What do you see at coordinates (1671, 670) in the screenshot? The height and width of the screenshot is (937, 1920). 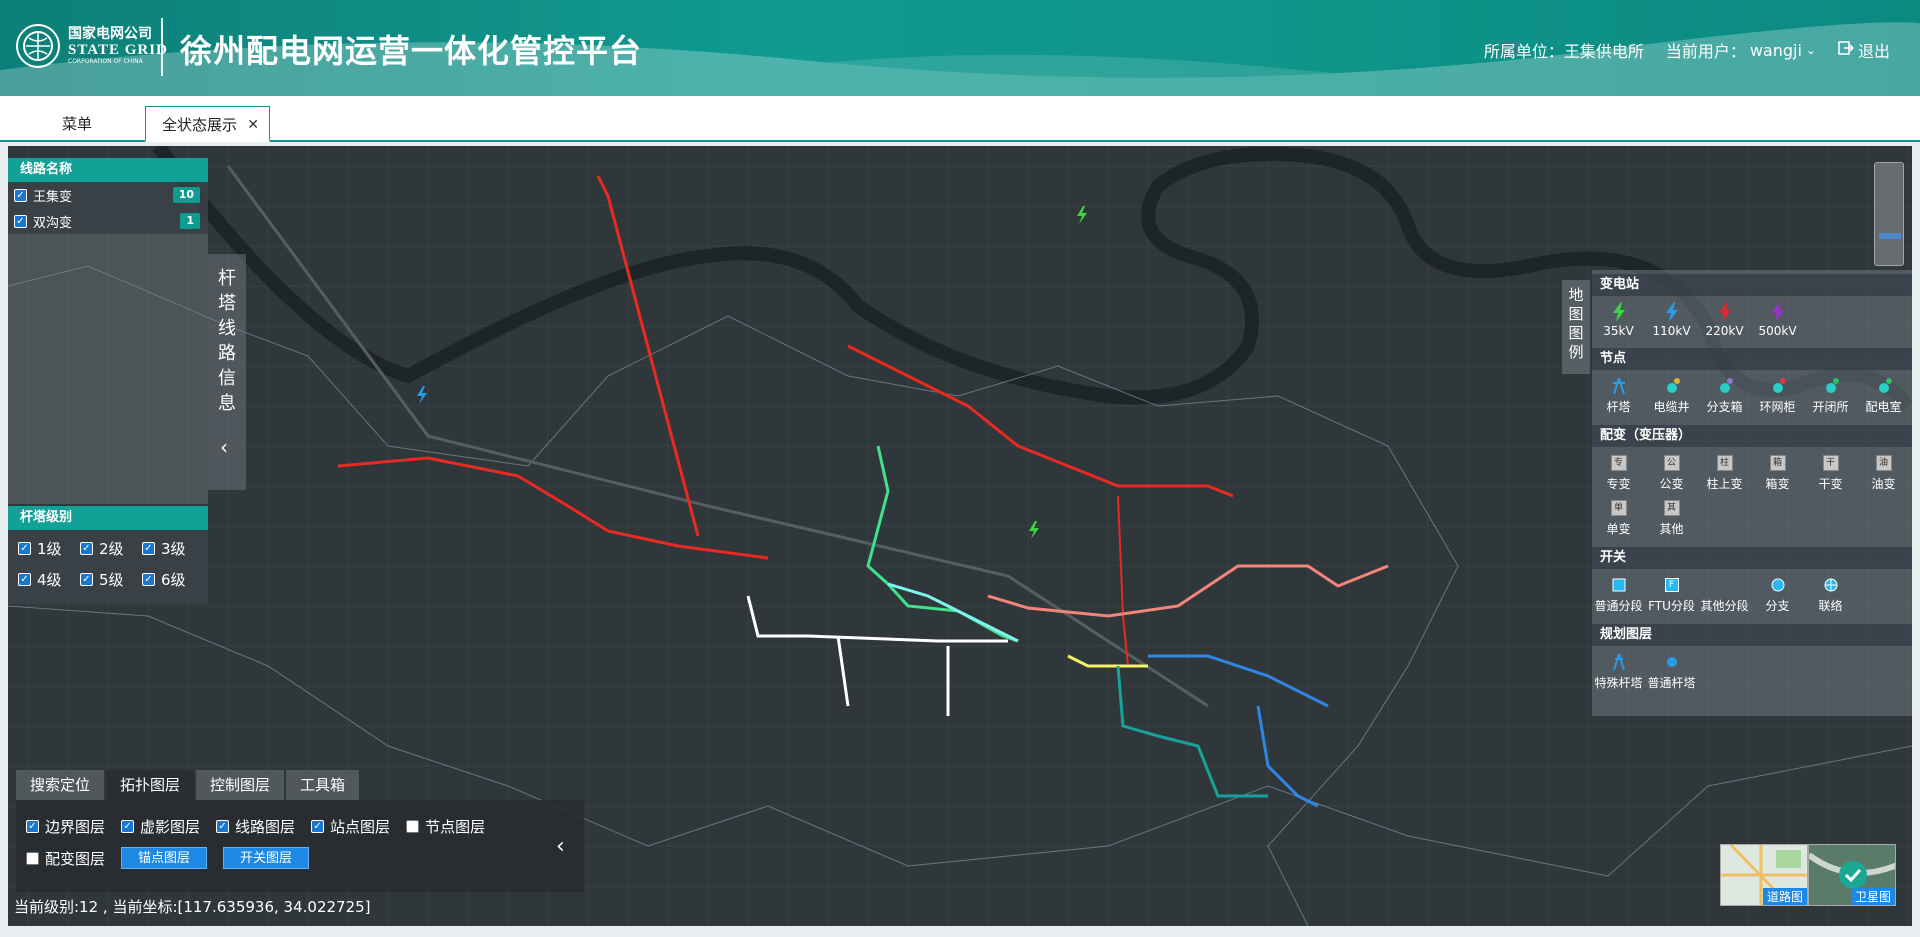 I see `legend-item-normal-tower: 普通杆塔` at bounding box center [1671, 670].